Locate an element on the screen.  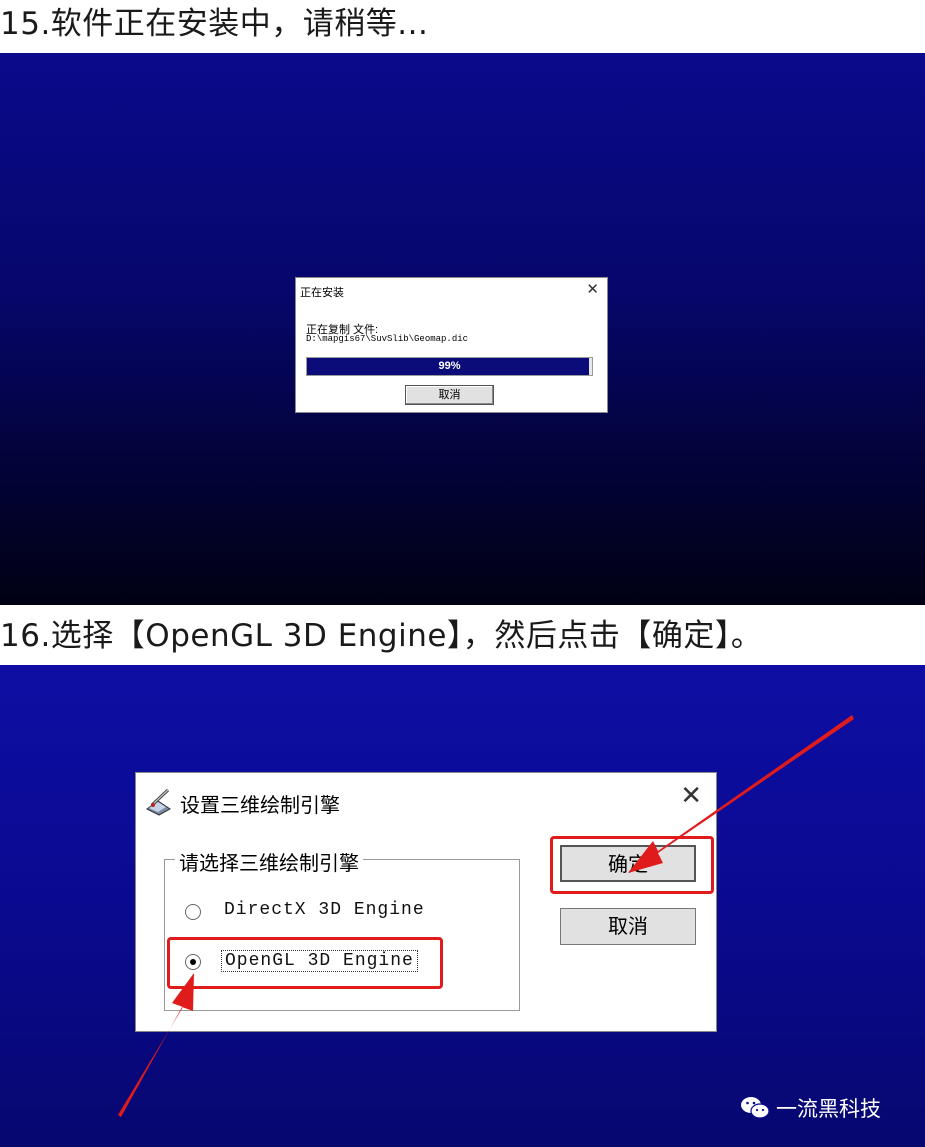
progress-bar: 99% is located at coordinates (449, 366).